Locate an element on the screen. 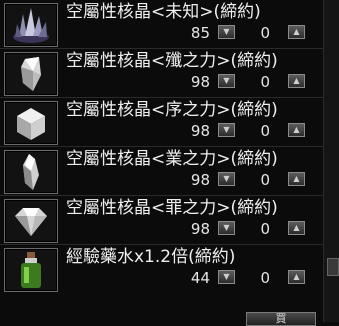 Image resolution: width=339 pixels, height=326 pixels. shard-crystal-icon is located at coordinates (31, 74).